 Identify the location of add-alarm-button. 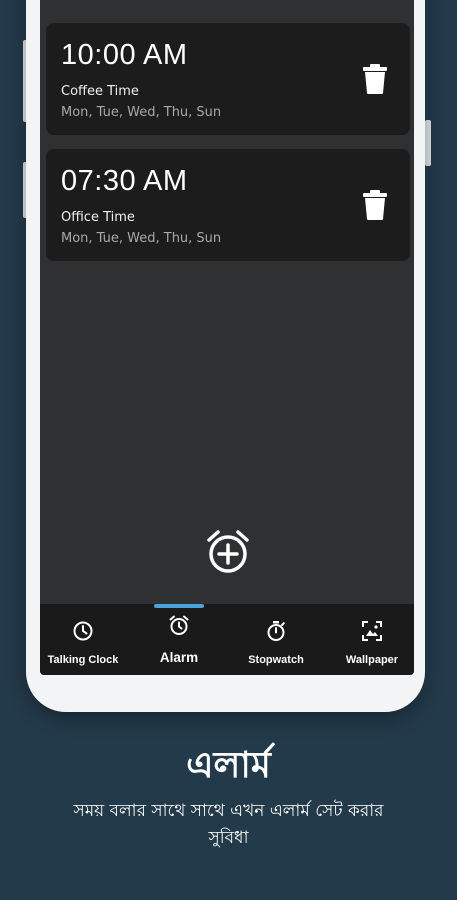
(228, 552).